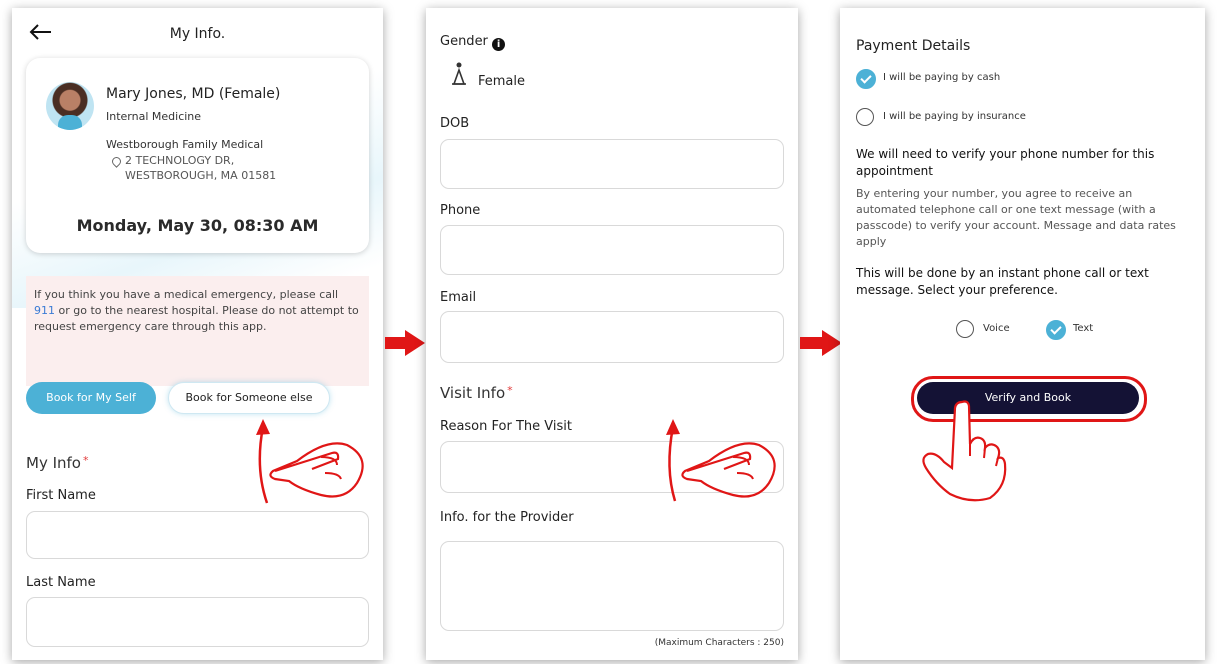  I want to click on page-title: My Info., so click(197, 34).